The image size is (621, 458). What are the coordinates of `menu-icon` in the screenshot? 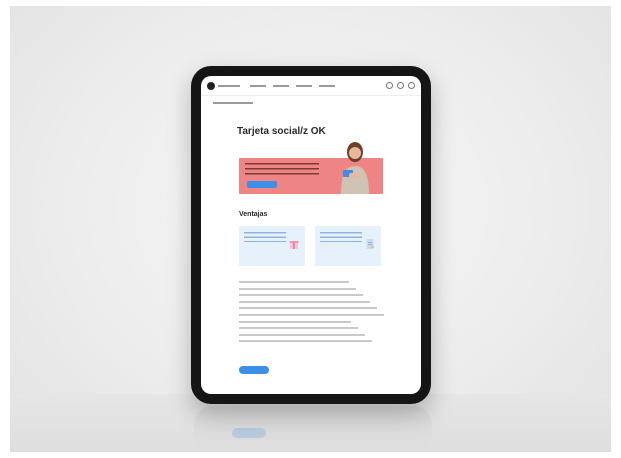 It's located at (411, 85).